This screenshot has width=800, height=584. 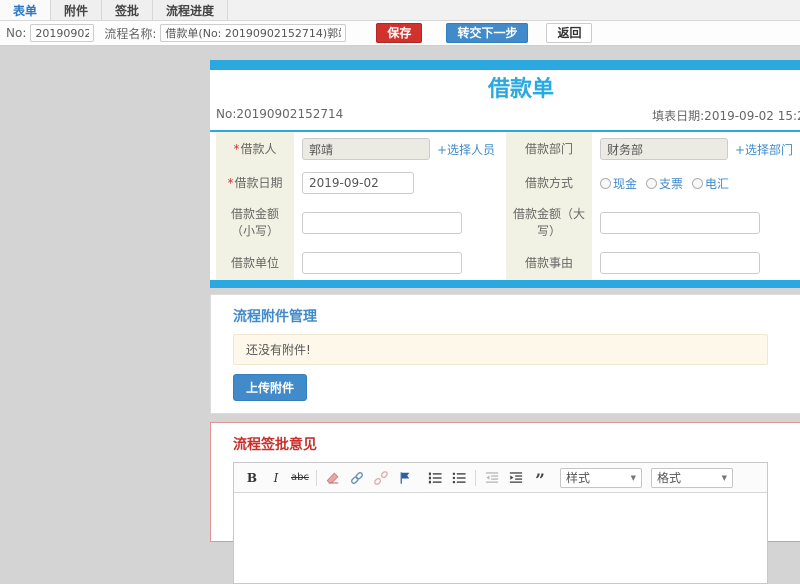 What do you see at coordinates (692, 477) in the screenshot?
I see `format-dropdown: 格式 ▼` at bounding box center [692, 477].